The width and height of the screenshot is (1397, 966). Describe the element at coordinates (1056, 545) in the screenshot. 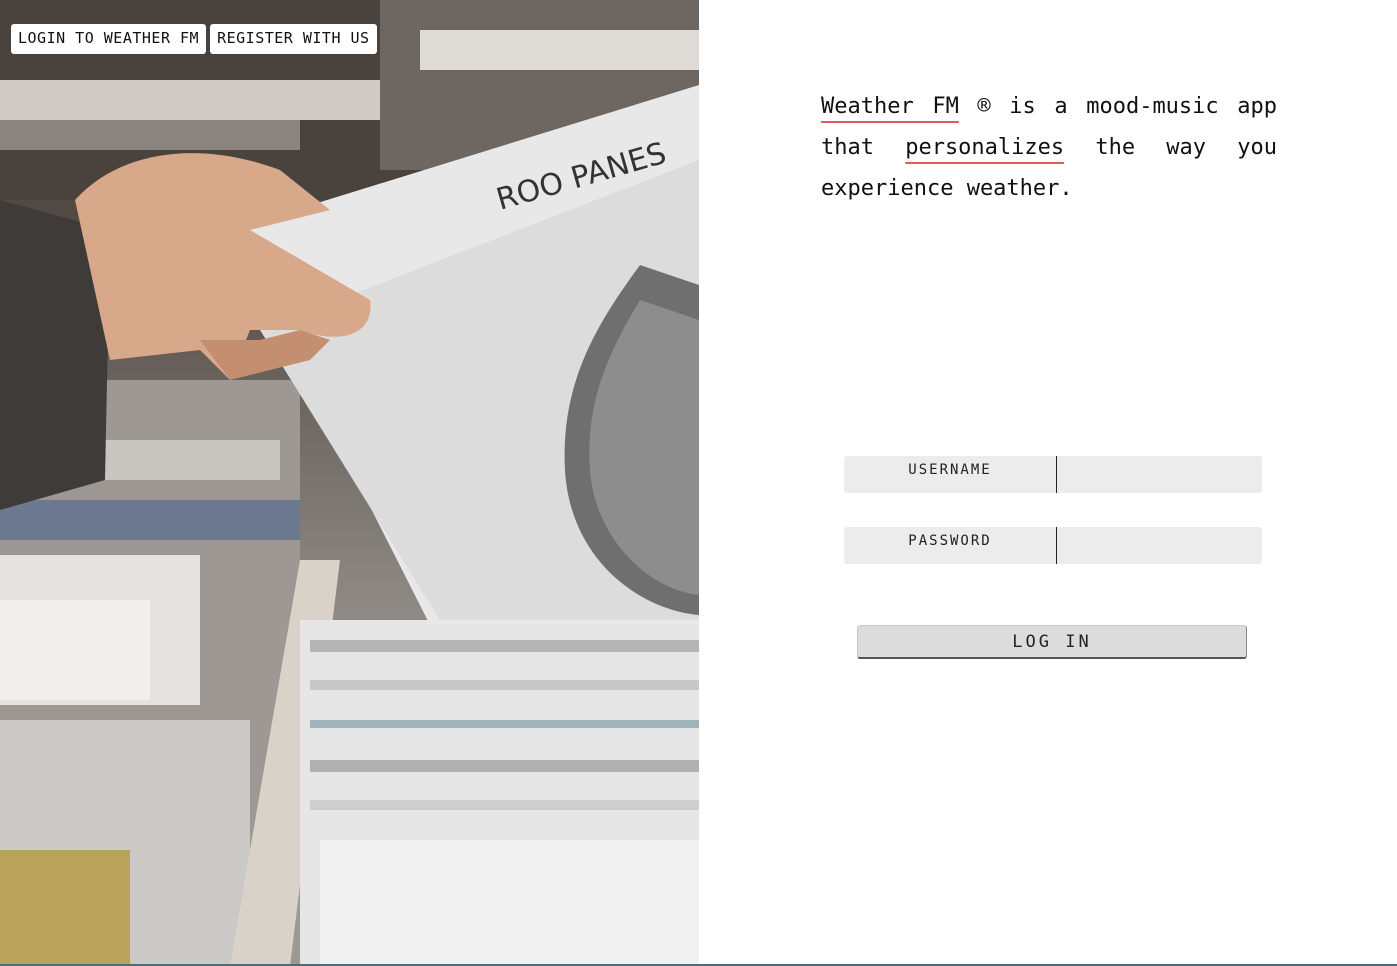

I see `password-divider` at that location.